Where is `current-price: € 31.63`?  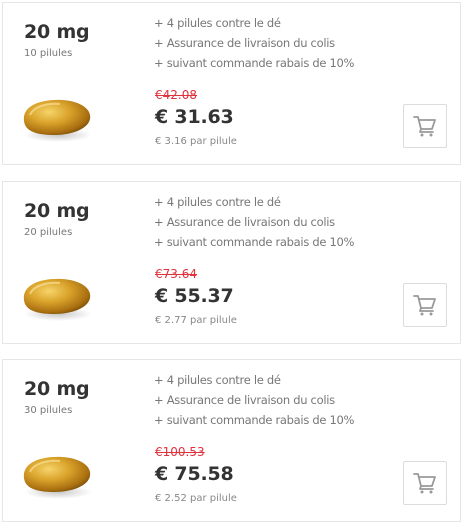 current-price: € 31.63 is located at coordinates (194, 117).